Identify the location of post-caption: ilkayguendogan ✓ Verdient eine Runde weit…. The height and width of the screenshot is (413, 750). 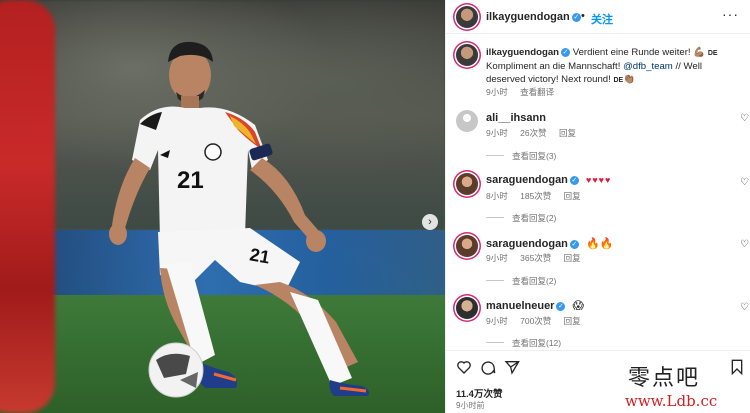
(613, 66).